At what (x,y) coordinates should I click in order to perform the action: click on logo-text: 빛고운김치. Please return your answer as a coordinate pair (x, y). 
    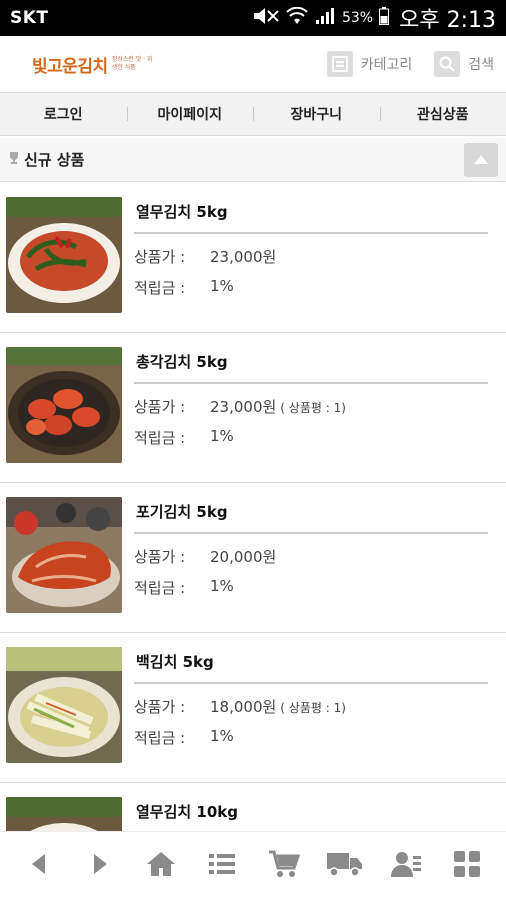
    Looking at the image, I should click on (70, 66).